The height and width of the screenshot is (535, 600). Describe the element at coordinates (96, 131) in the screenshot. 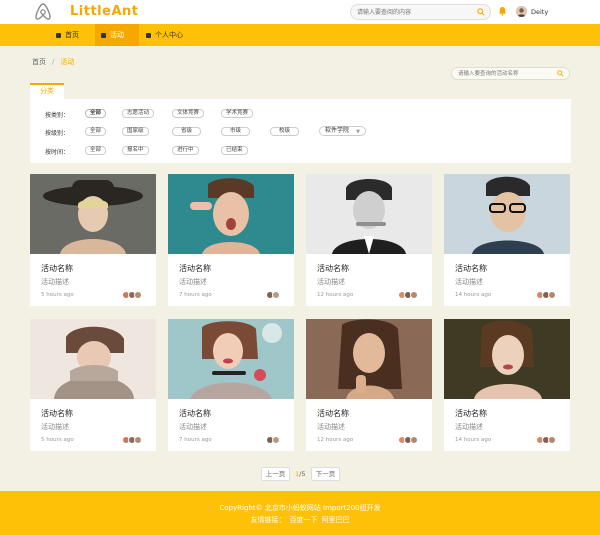

I see `filter-chip-level-all: 全部` at that location.